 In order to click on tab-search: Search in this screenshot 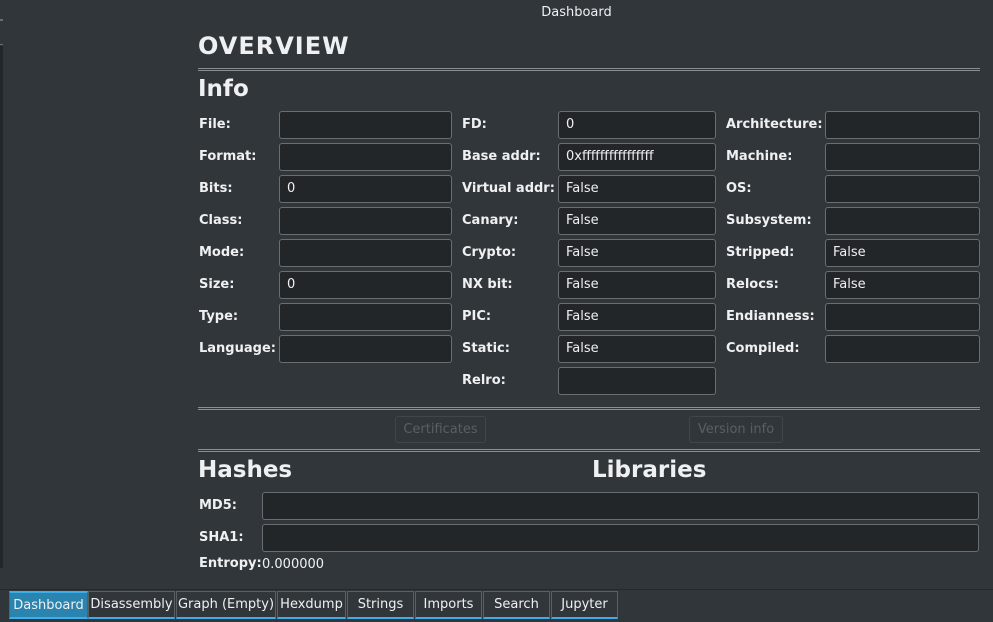, I will do `click(516, 605)`.